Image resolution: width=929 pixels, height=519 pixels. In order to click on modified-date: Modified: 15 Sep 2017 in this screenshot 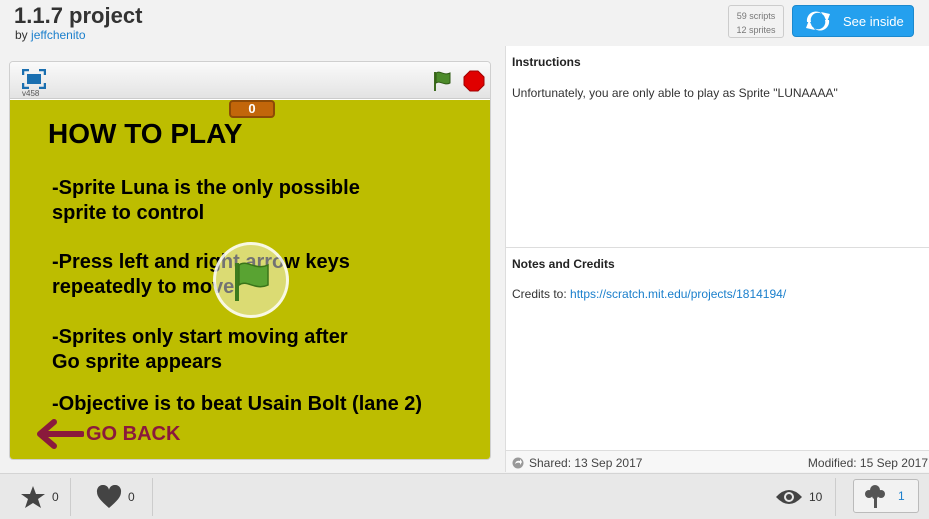, I will do `click(867, 463)`.